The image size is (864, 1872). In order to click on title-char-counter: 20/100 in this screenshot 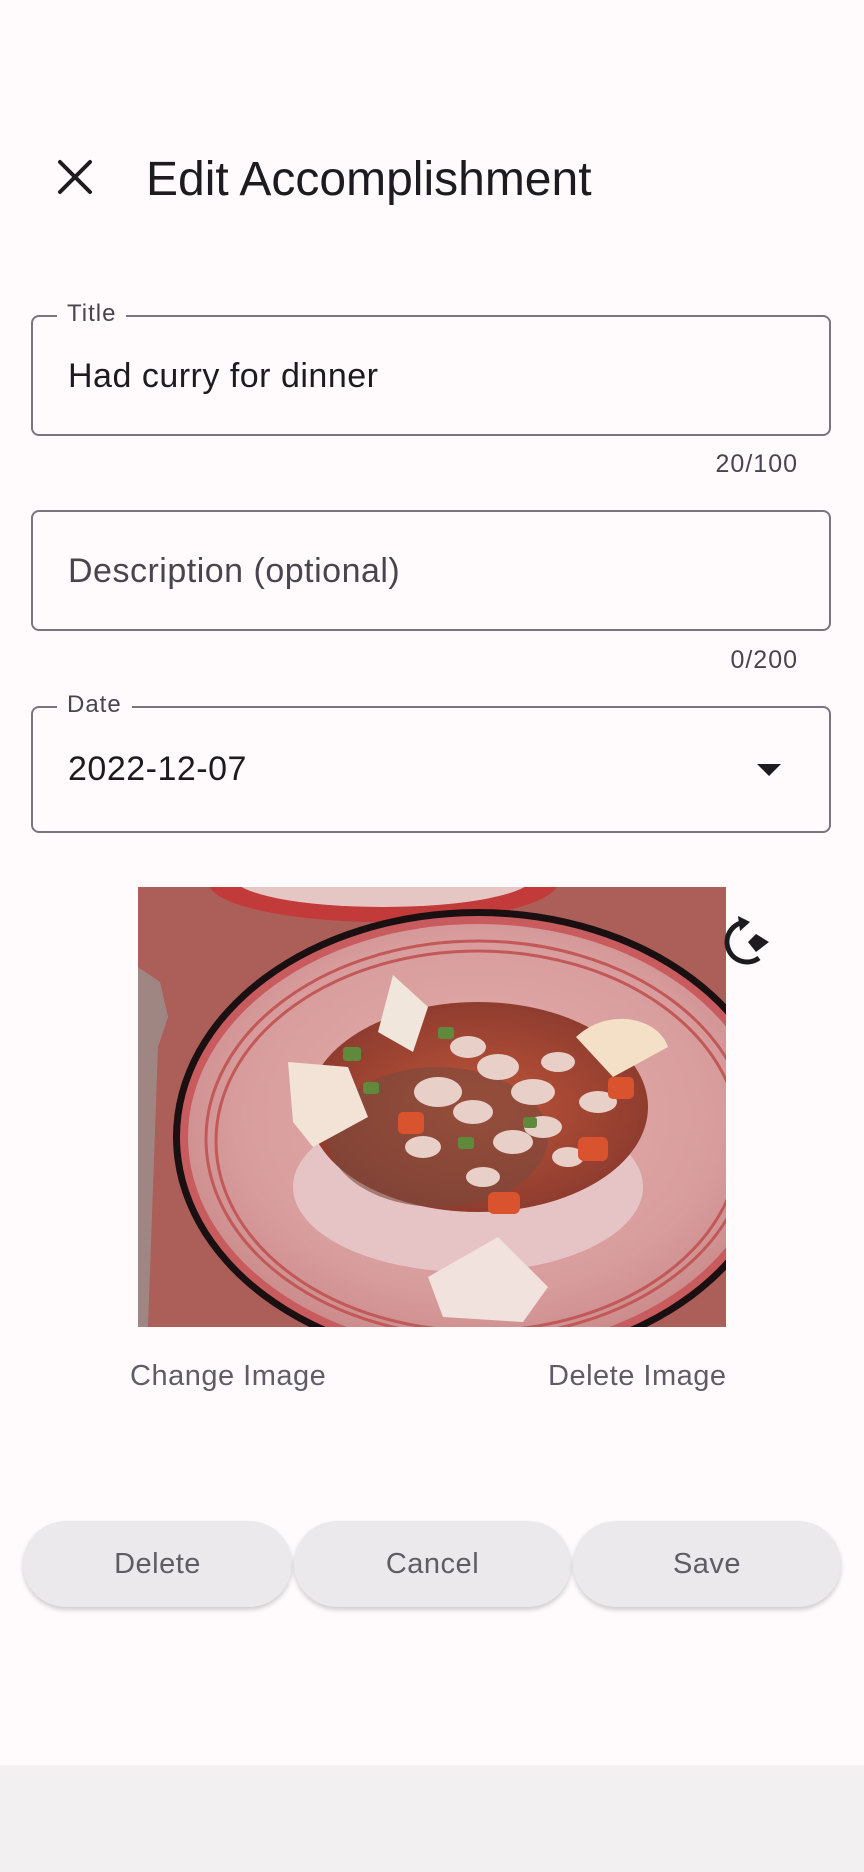, I will do `click(756, 464)`.